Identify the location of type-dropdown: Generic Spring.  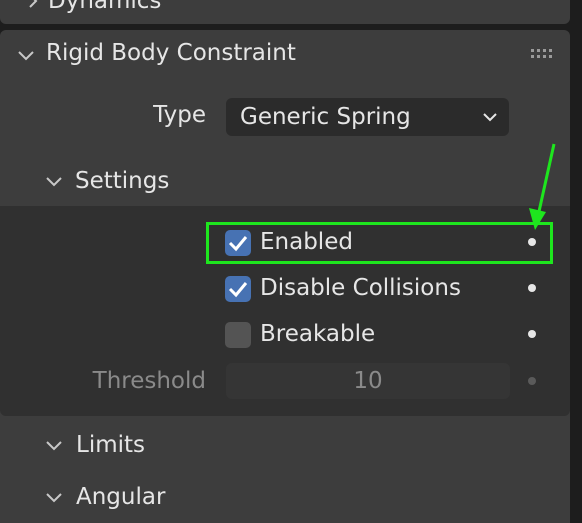
(367, 117).